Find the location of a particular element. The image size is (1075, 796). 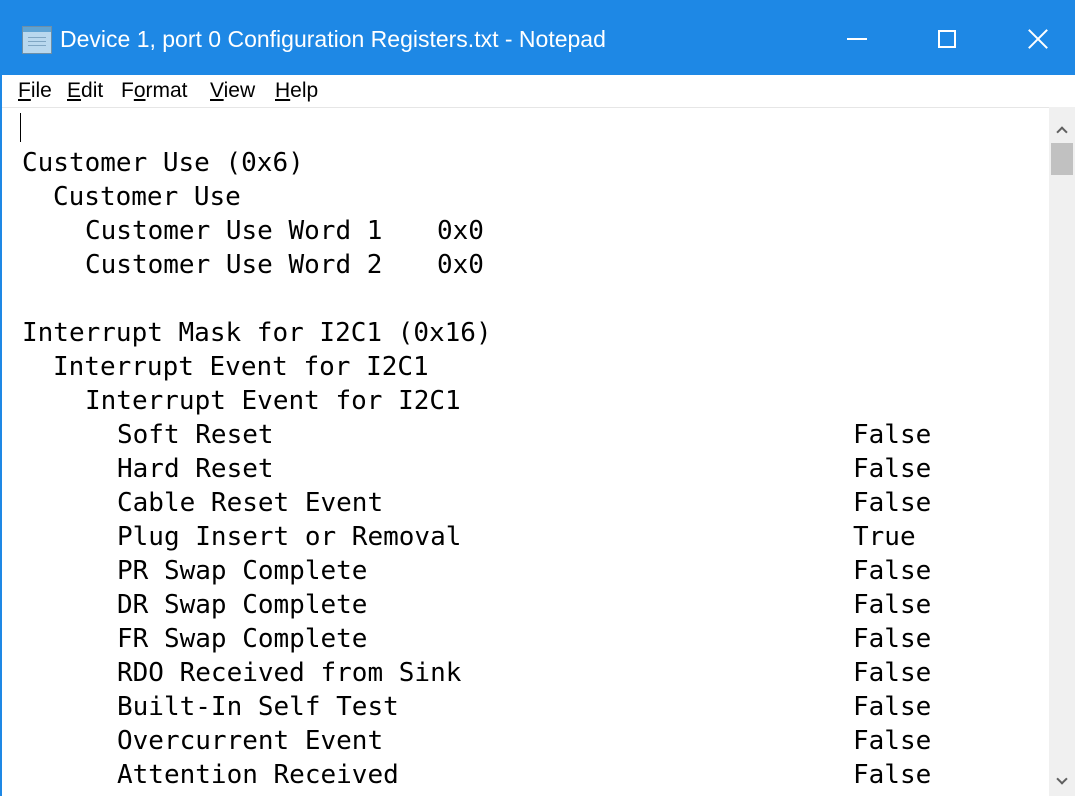

minimize-button is located at coordinates (857, 39).